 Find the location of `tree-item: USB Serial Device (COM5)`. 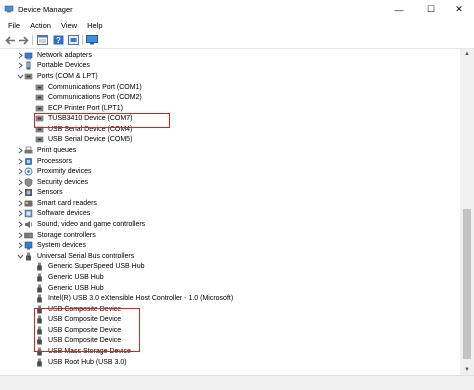

tree-item: USB Serial Device (COM5) is located at coordinates (79, 140).